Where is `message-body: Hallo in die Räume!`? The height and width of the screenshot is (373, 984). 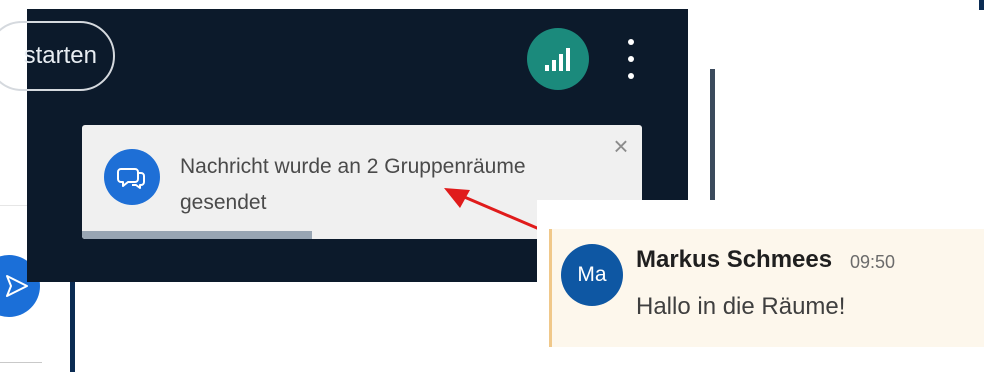 message-body: Hallo in die Räume! is located at coordinates (741, 306).